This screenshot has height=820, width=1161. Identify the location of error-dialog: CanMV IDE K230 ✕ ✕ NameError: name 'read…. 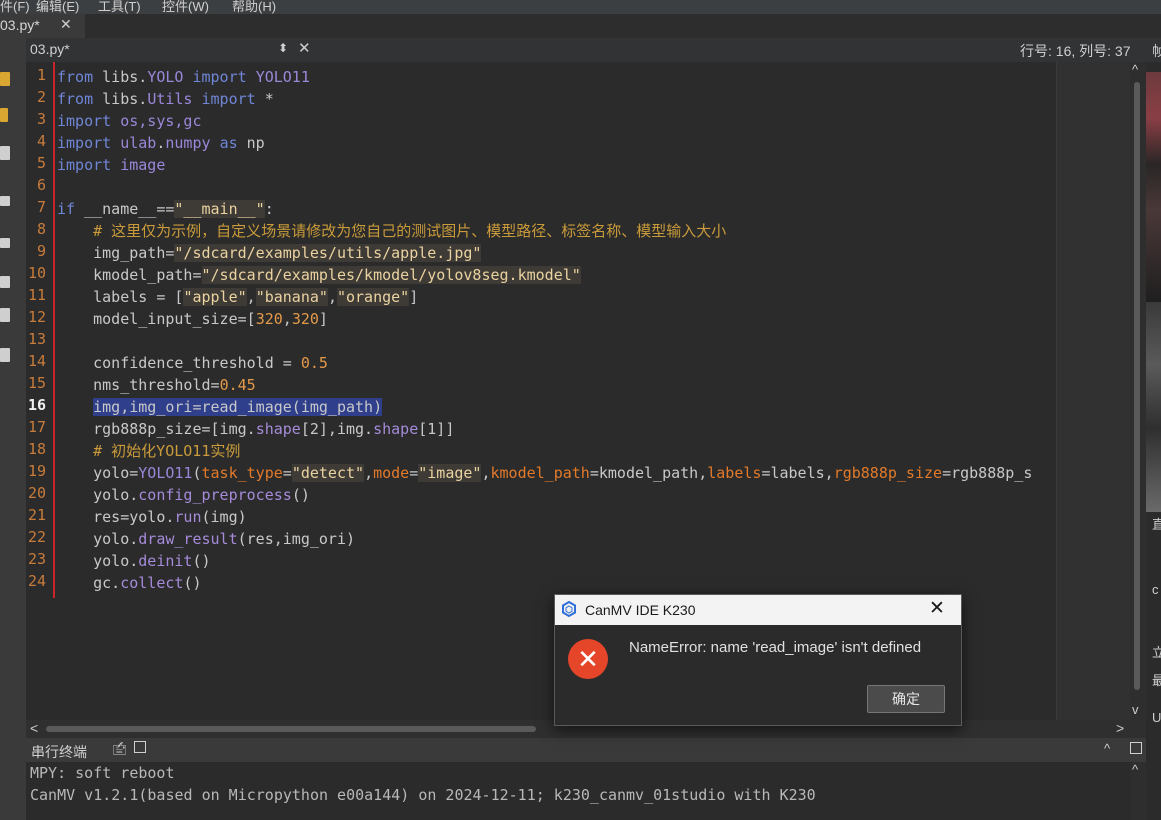
(758, 660).